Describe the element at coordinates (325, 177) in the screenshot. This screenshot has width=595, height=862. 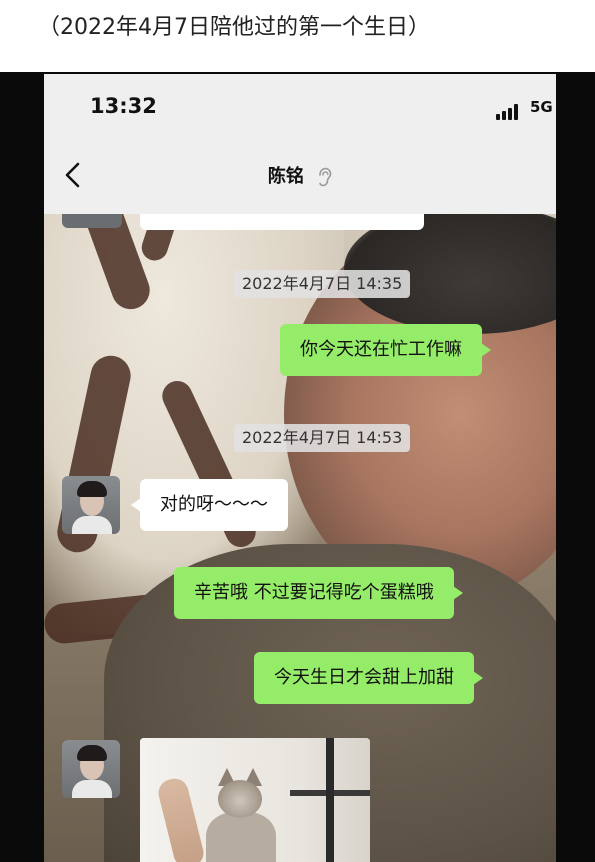
I see `ear-icon` at that location.